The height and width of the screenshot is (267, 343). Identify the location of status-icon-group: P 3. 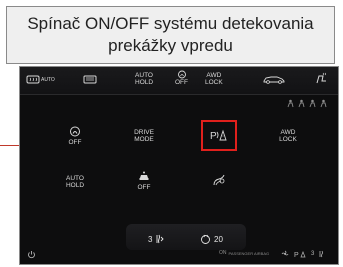
(303, 254).